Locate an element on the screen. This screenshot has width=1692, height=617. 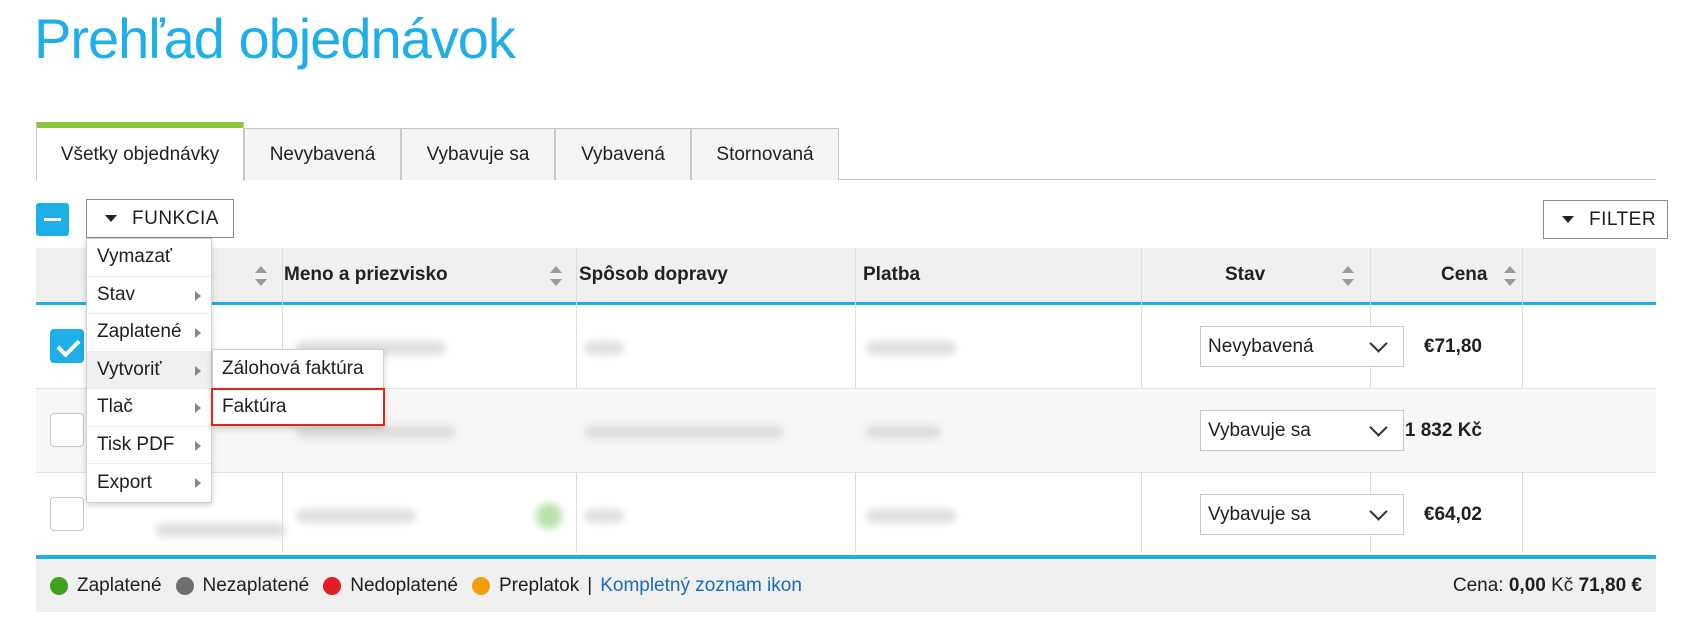
menu-item-label: Tlač is located at coordinates (115, 407).